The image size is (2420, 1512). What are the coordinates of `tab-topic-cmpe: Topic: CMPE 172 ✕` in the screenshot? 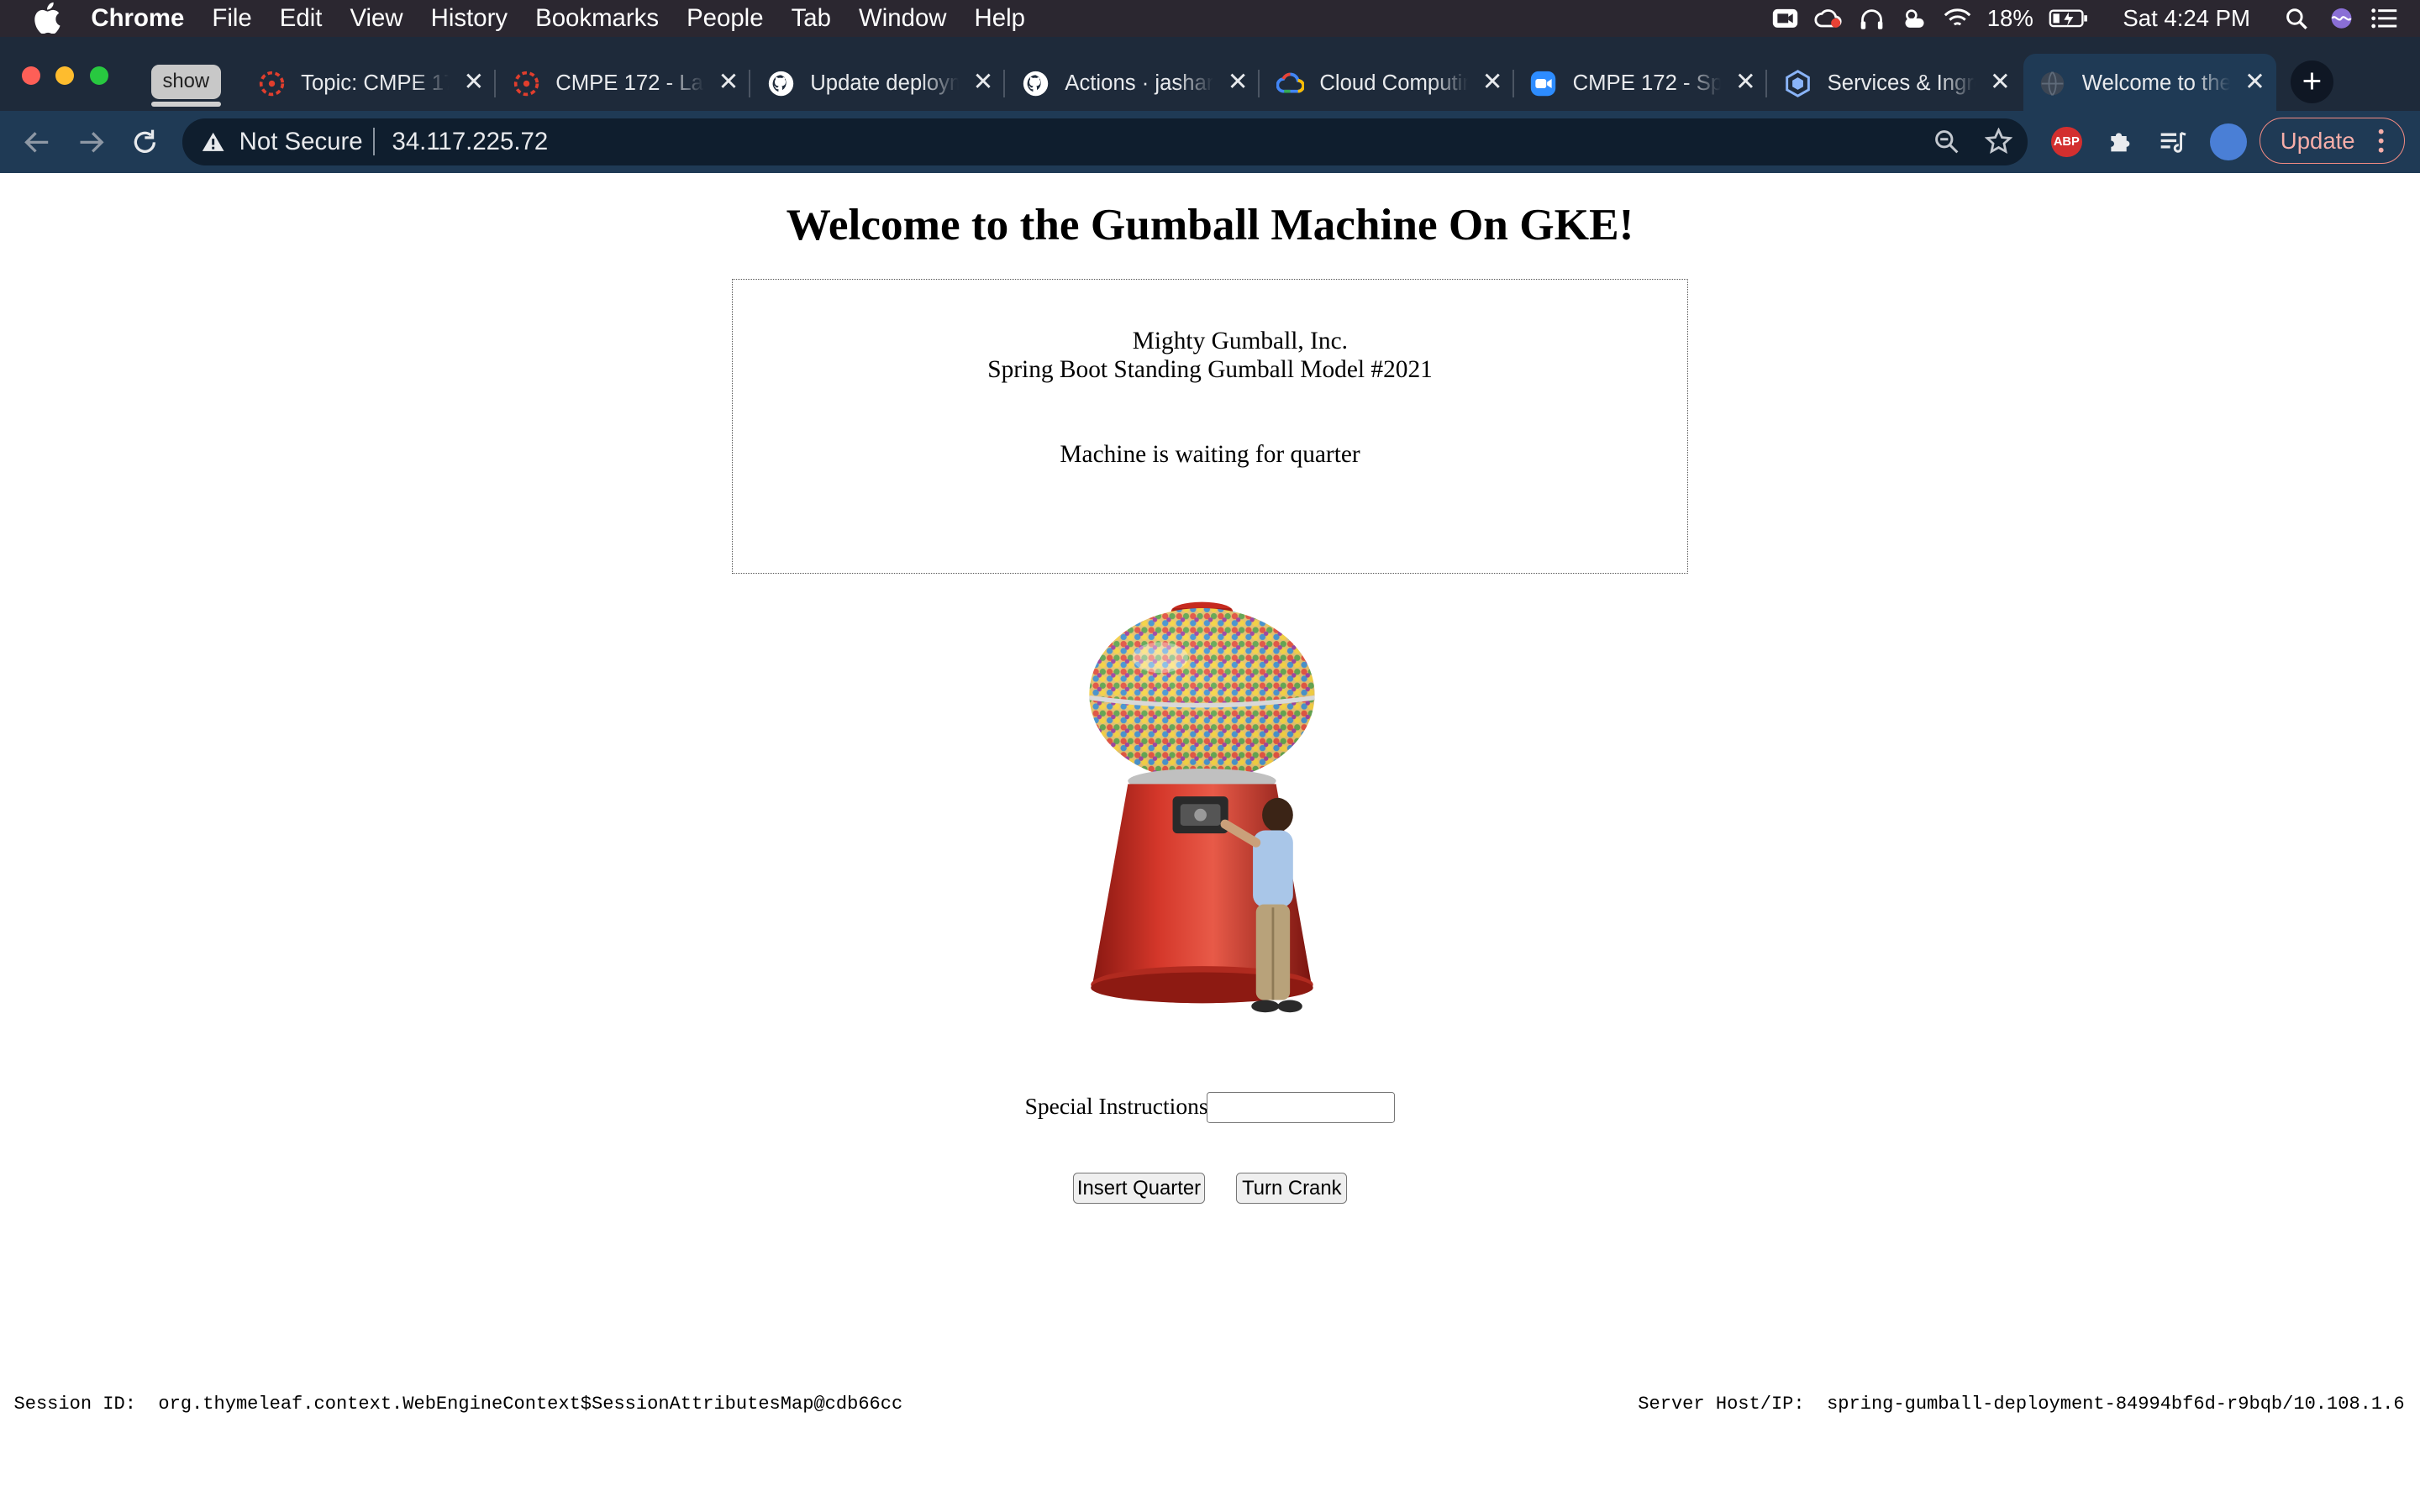 It's located at (369, 82).